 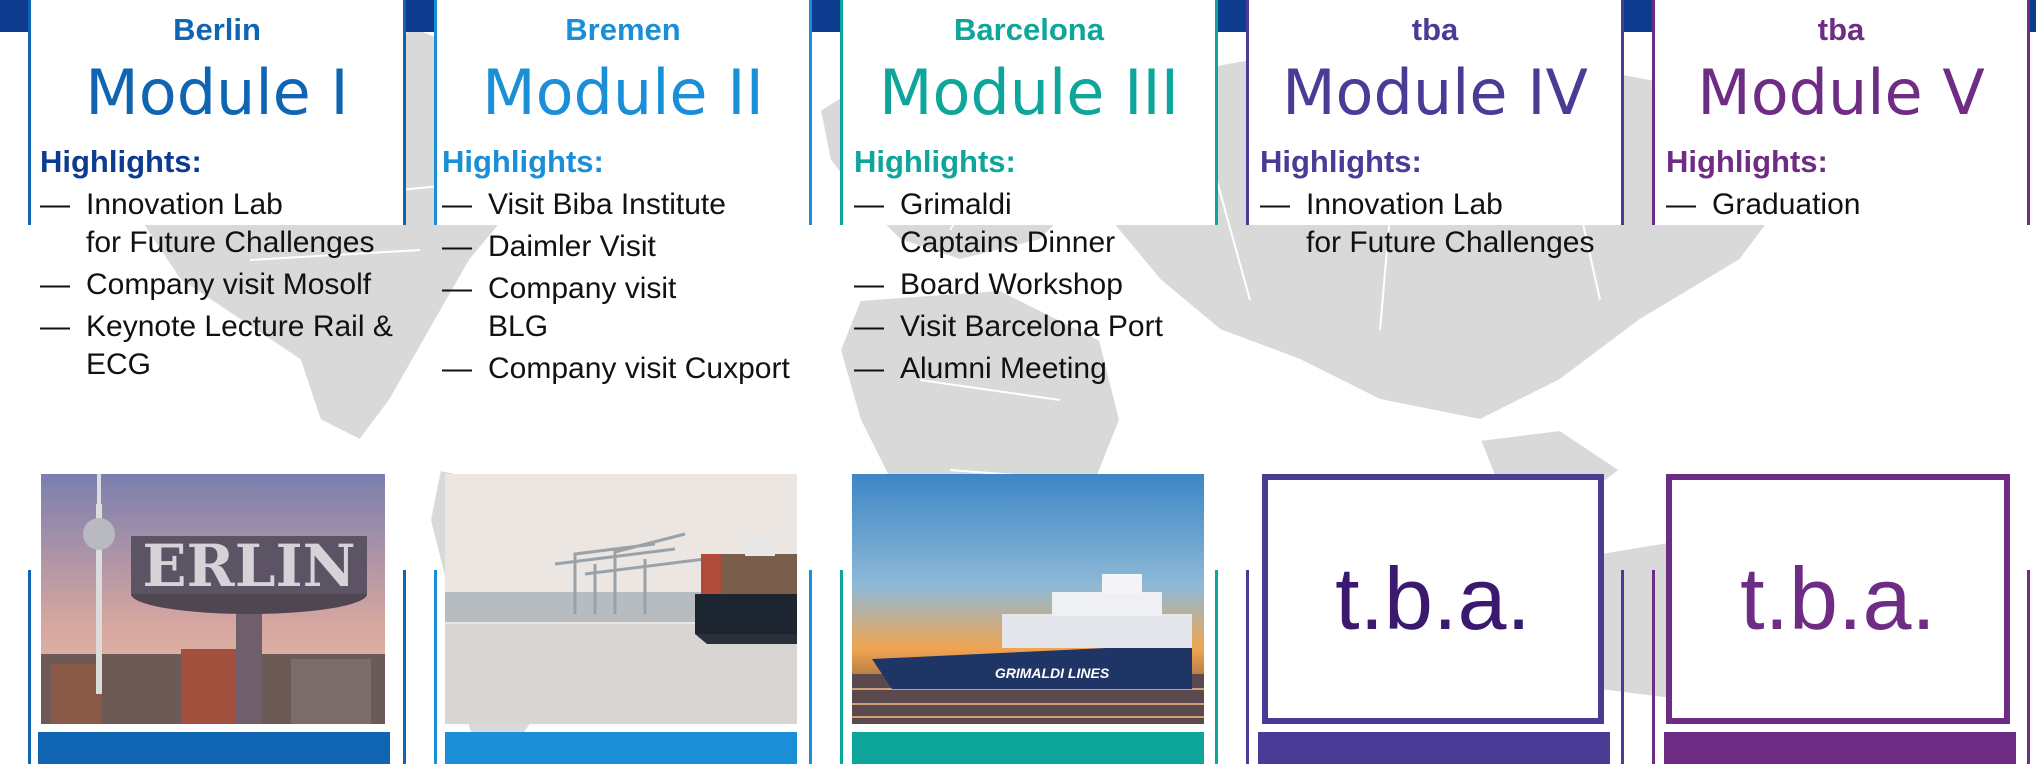 I want to click on highlight-item: — Grimaldi Captains Dinner, so click(x=985, y=223).